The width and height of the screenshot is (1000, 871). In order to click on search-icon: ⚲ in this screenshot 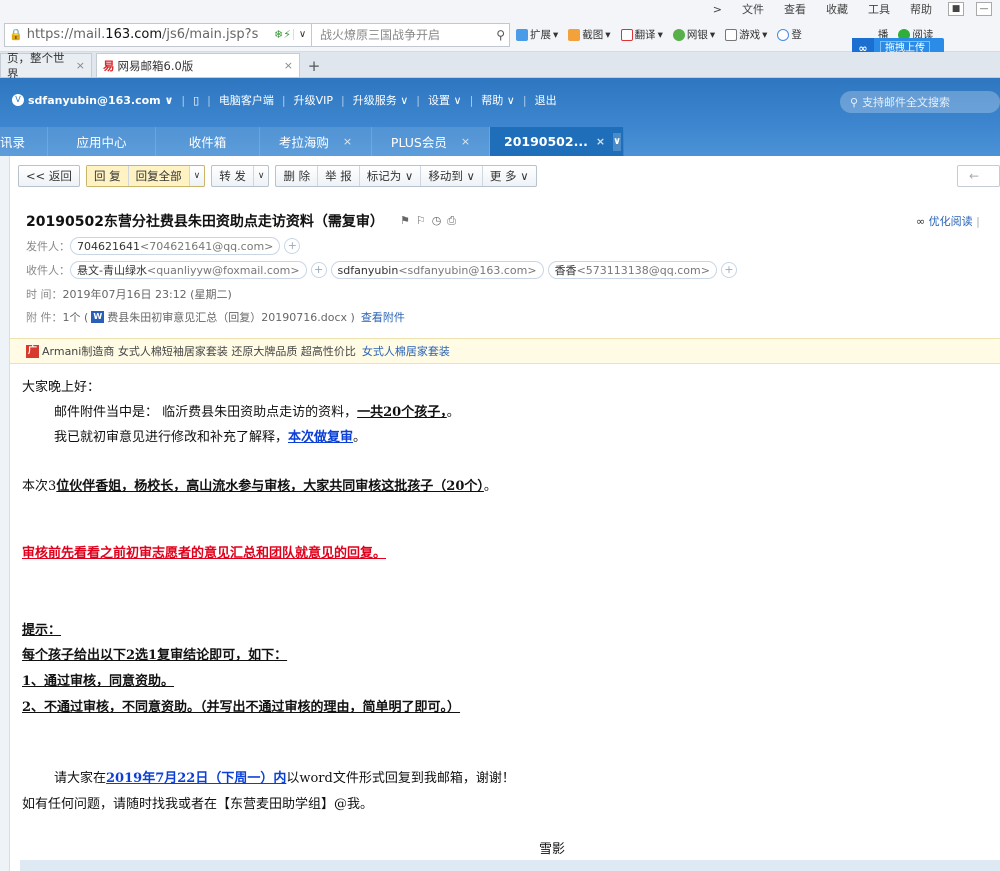, I will do `click(500, 35)`.